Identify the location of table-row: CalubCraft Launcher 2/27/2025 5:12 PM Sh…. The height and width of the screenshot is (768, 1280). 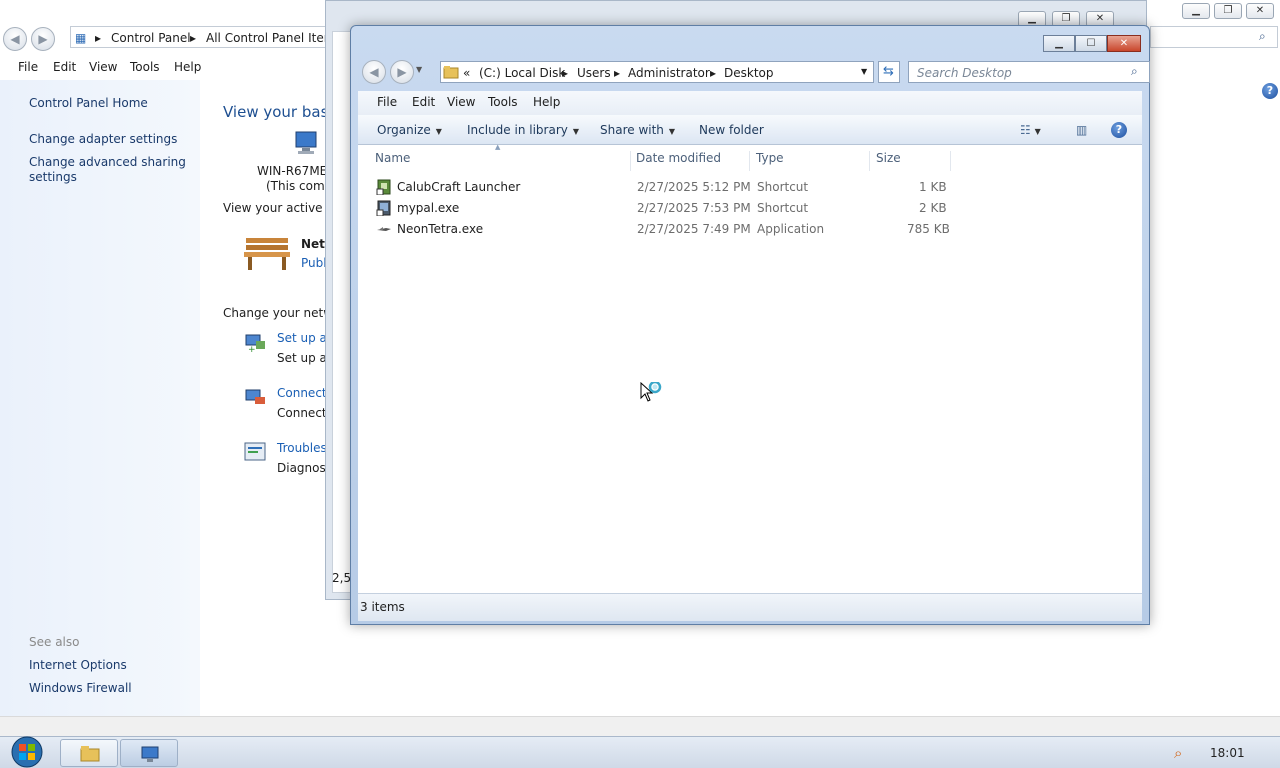
(750, 187).